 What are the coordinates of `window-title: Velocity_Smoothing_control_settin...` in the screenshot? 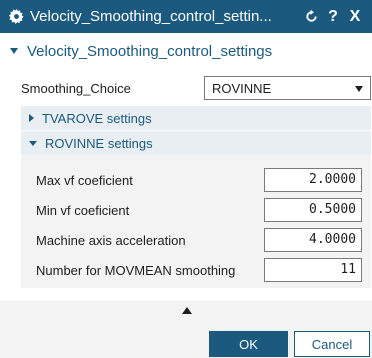 It's located at (151, 16).